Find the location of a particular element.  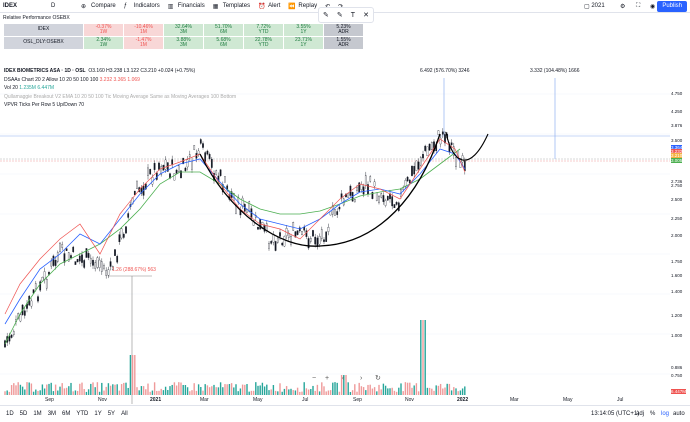

price-tick: 1.750 is located at coordinates (677, 261).